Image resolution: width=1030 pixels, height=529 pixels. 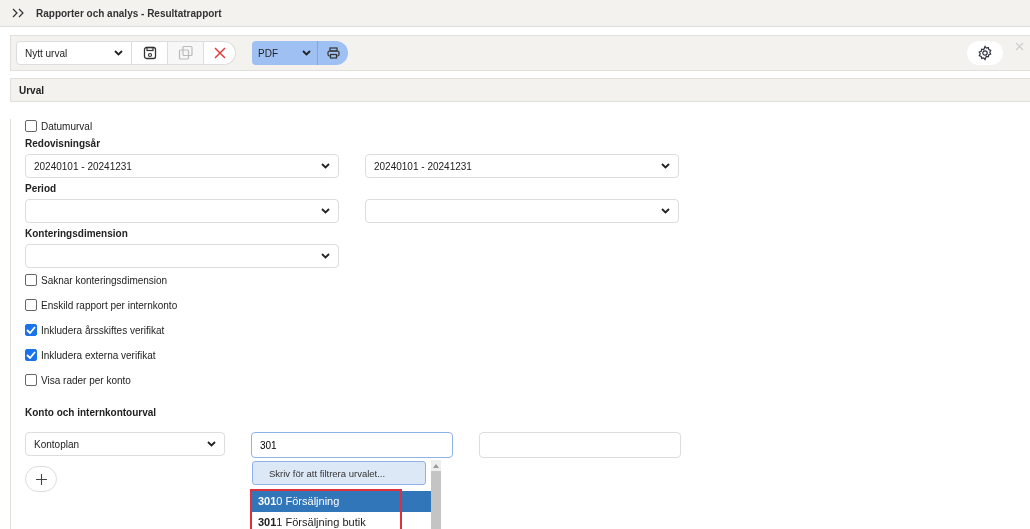 What do you see at coordinates (31, 90) in the screenshot?
I see `section-title: Urval` at bounding box center [31, 90].